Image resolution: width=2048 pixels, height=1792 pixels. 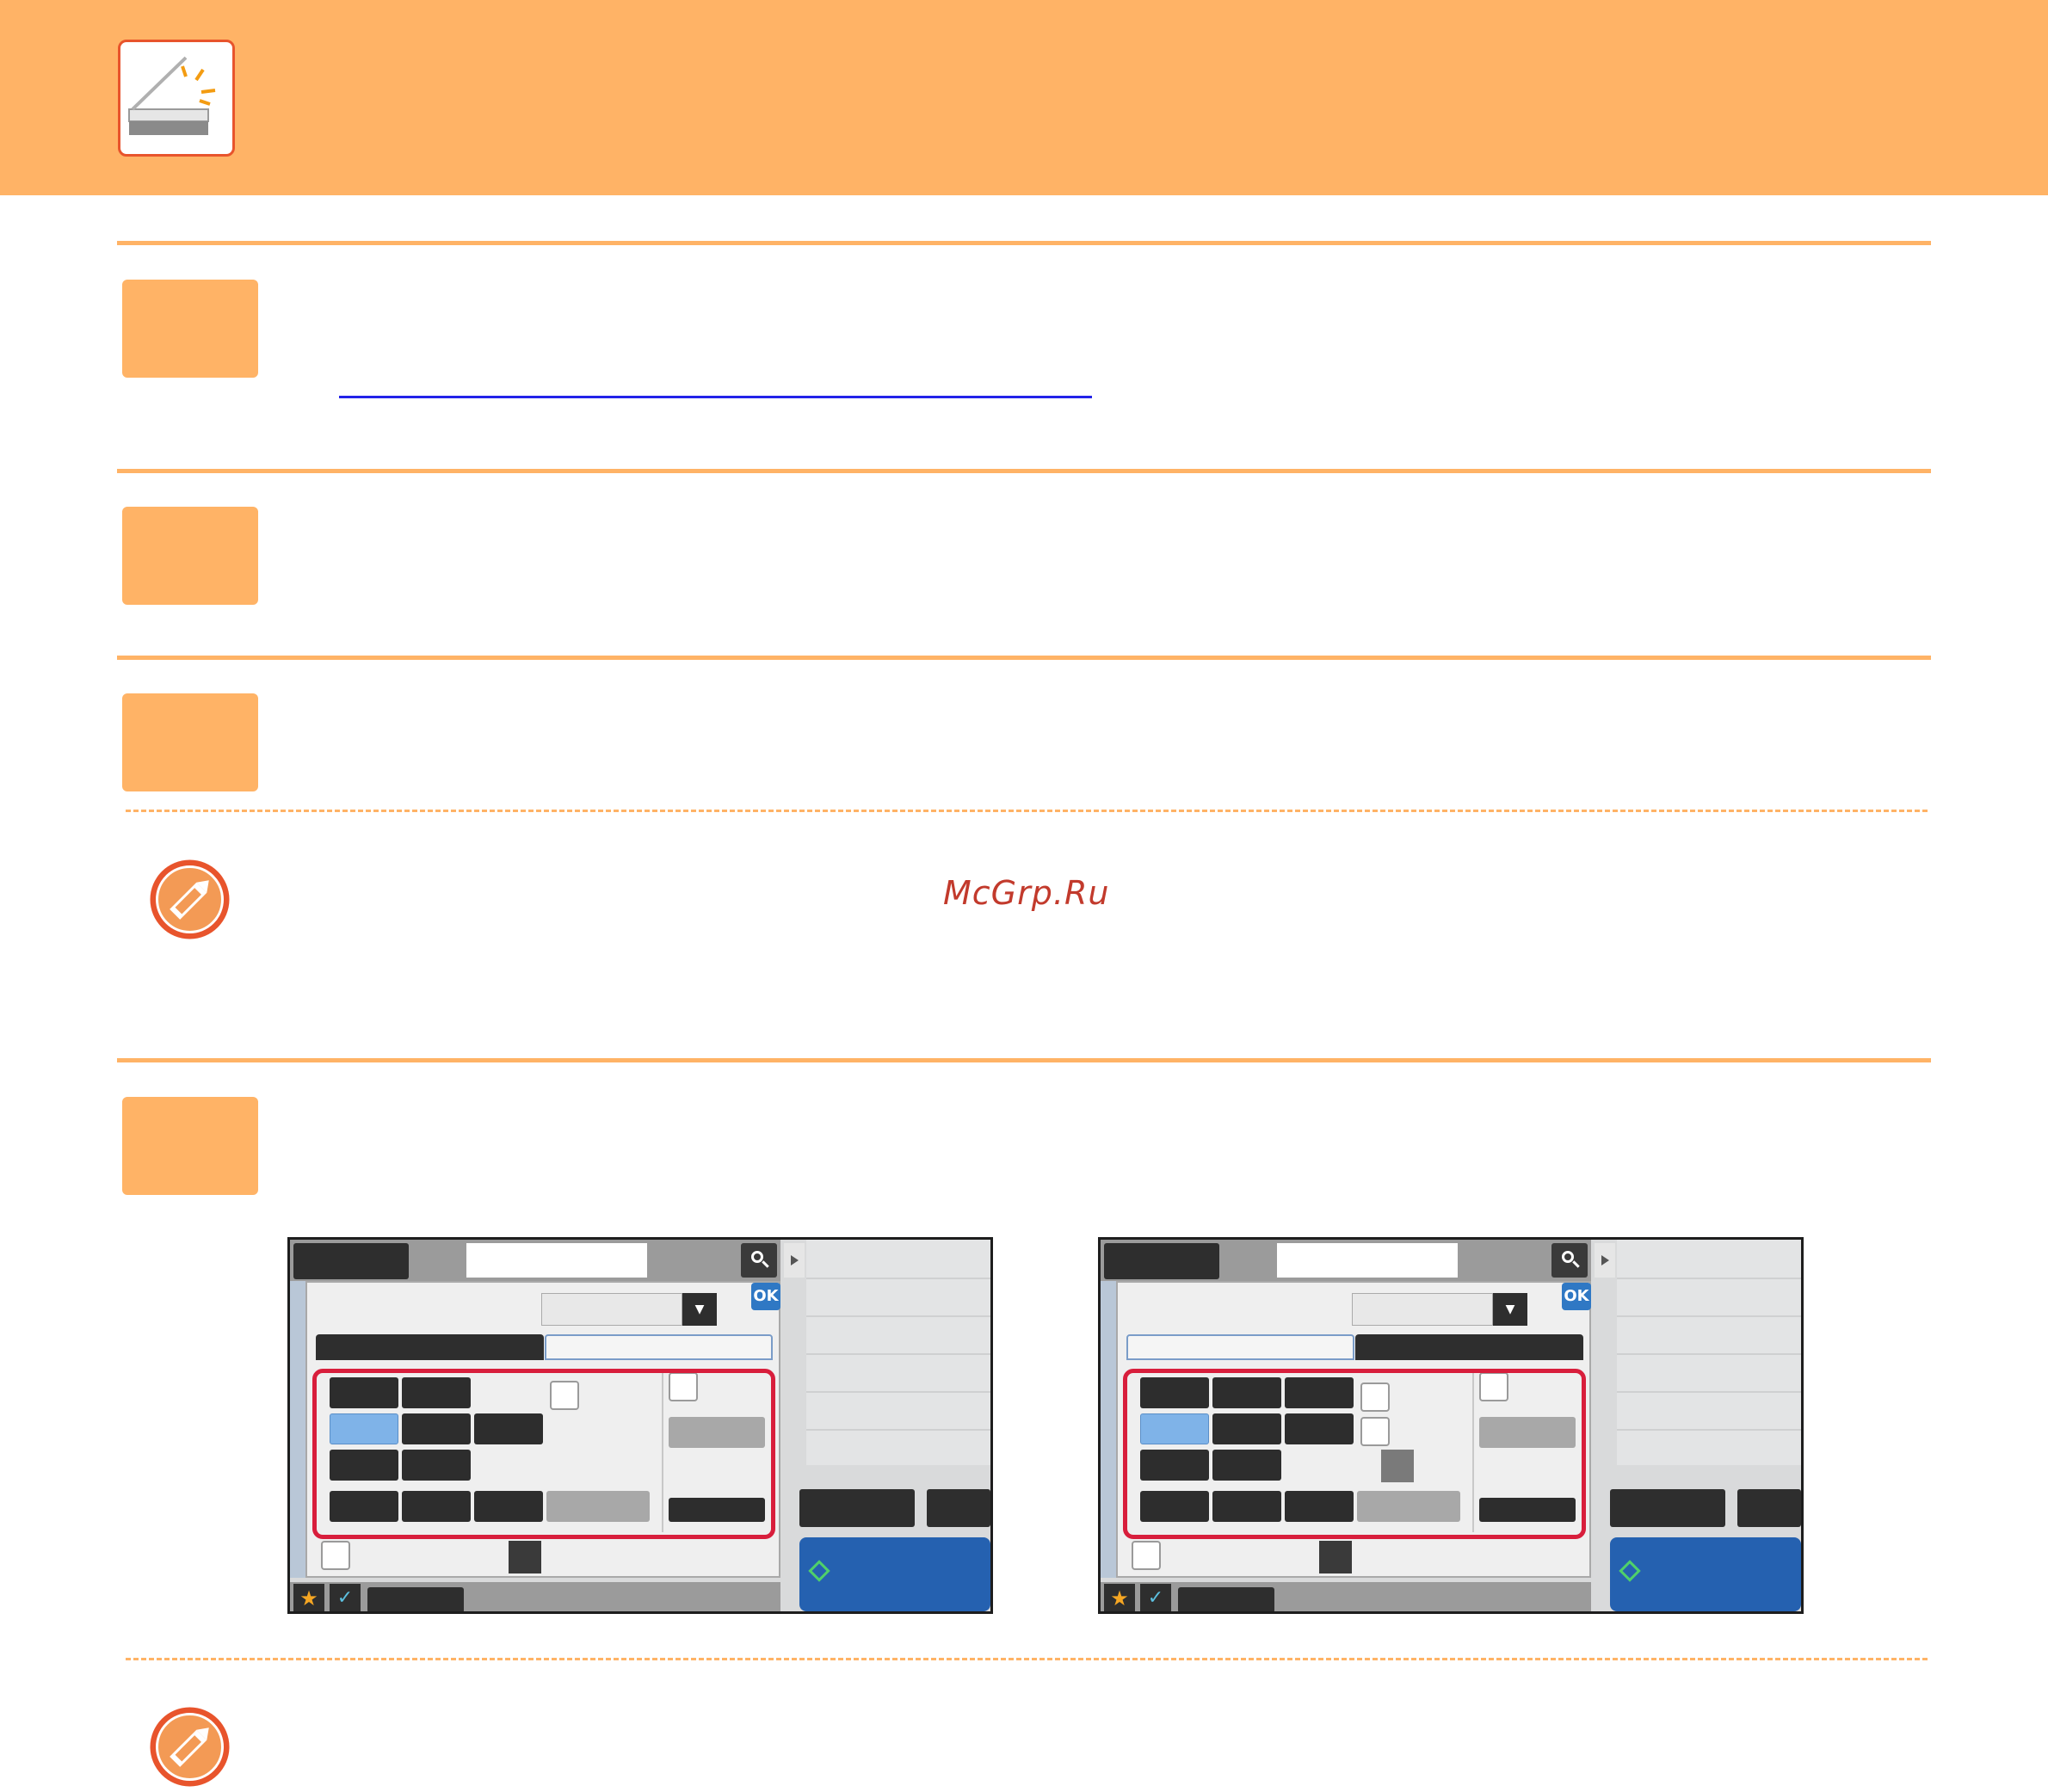 What do you see at coordinates (176, 98) in the screenshot?
I see `scanner-icon` at bounding box center [176, 98].